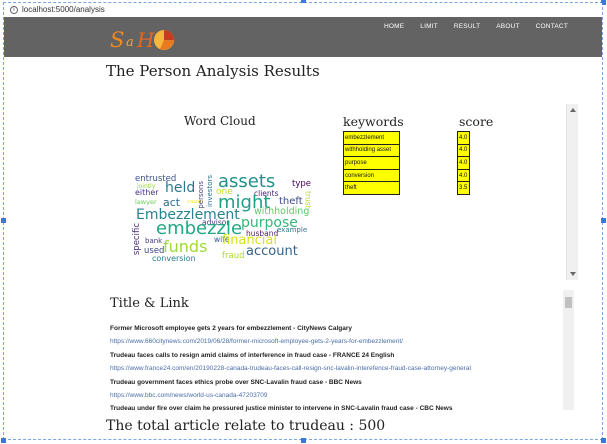 The image size is (607, 444). I want to click on keyword-cell: withholding asset, so click(371, 150).